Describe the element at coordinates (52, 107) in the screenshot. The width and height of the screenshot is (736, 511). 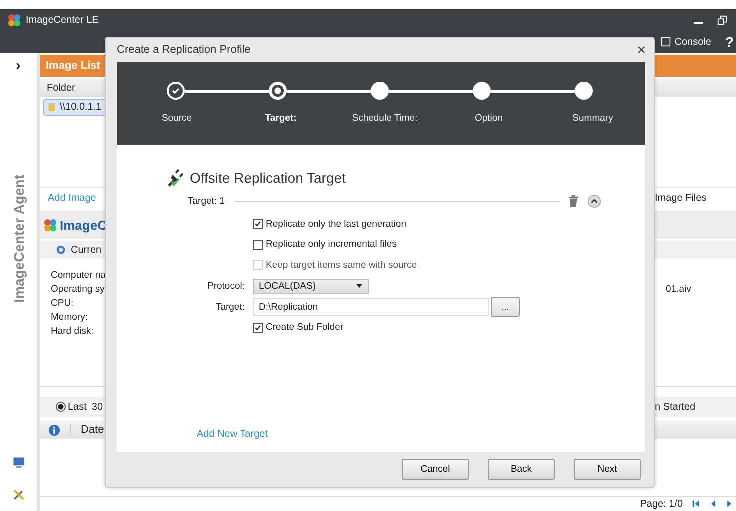
I see `folder-icon` at that location.